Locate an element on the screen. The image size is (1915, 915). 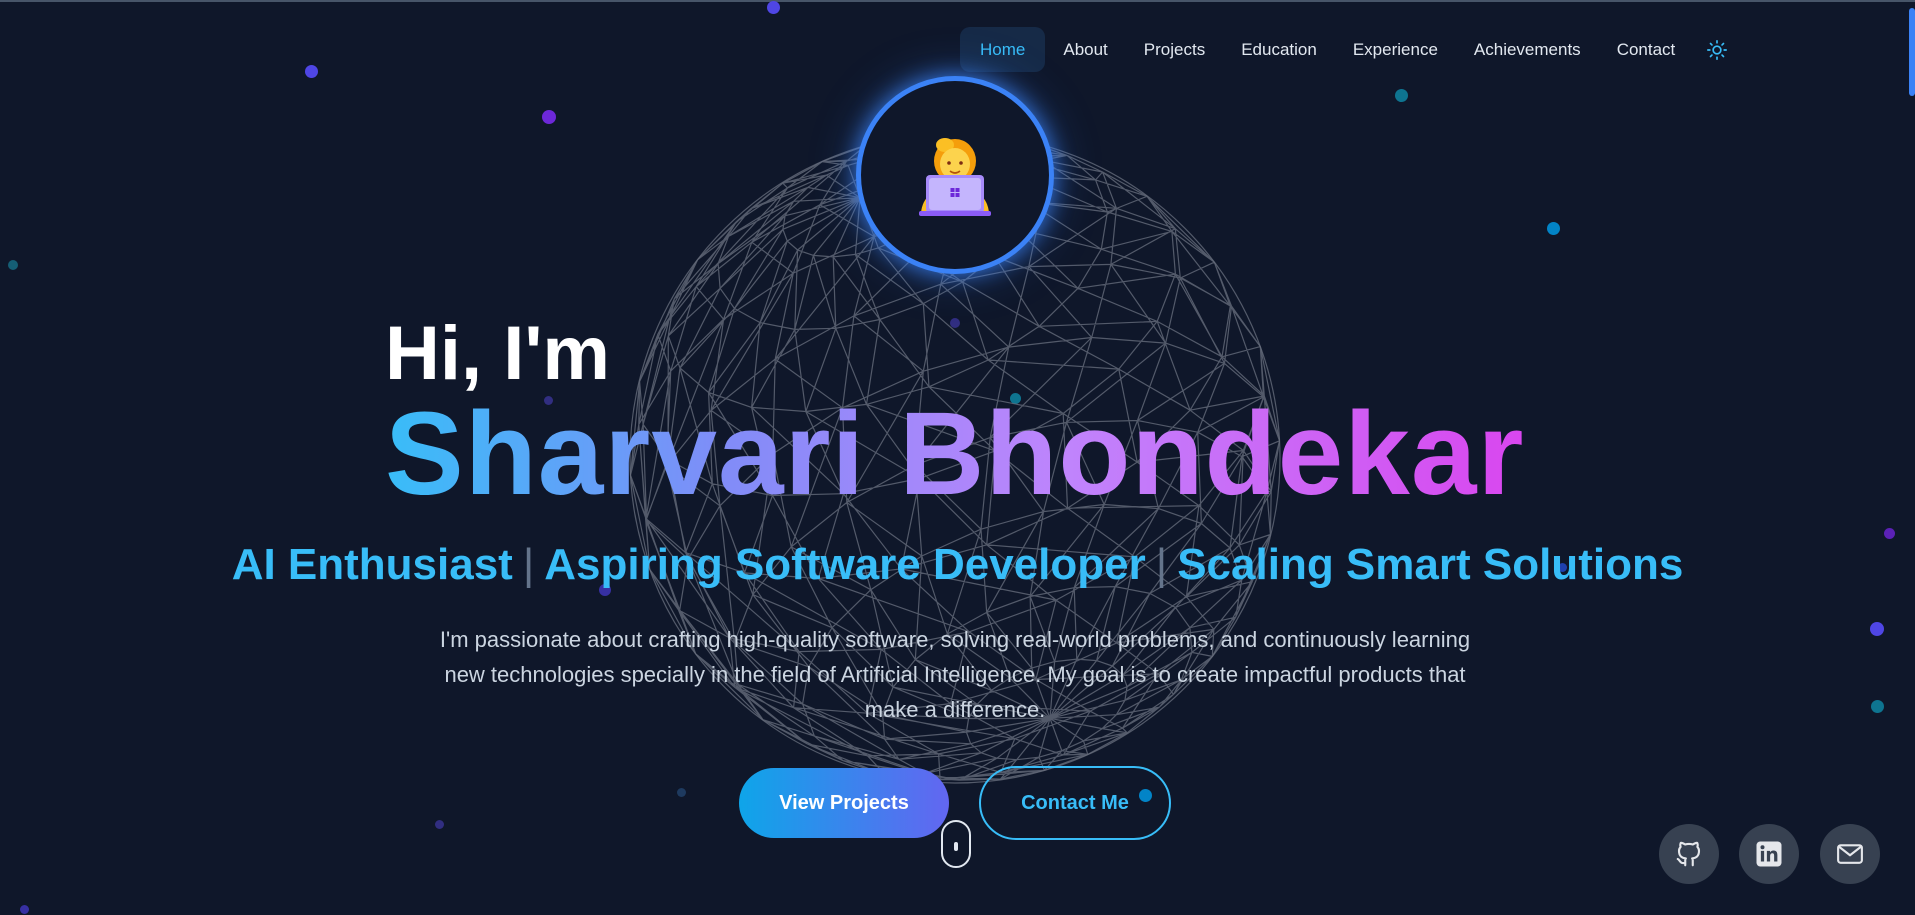
woman-technologist-emoji is located at coordinates (955, 177).